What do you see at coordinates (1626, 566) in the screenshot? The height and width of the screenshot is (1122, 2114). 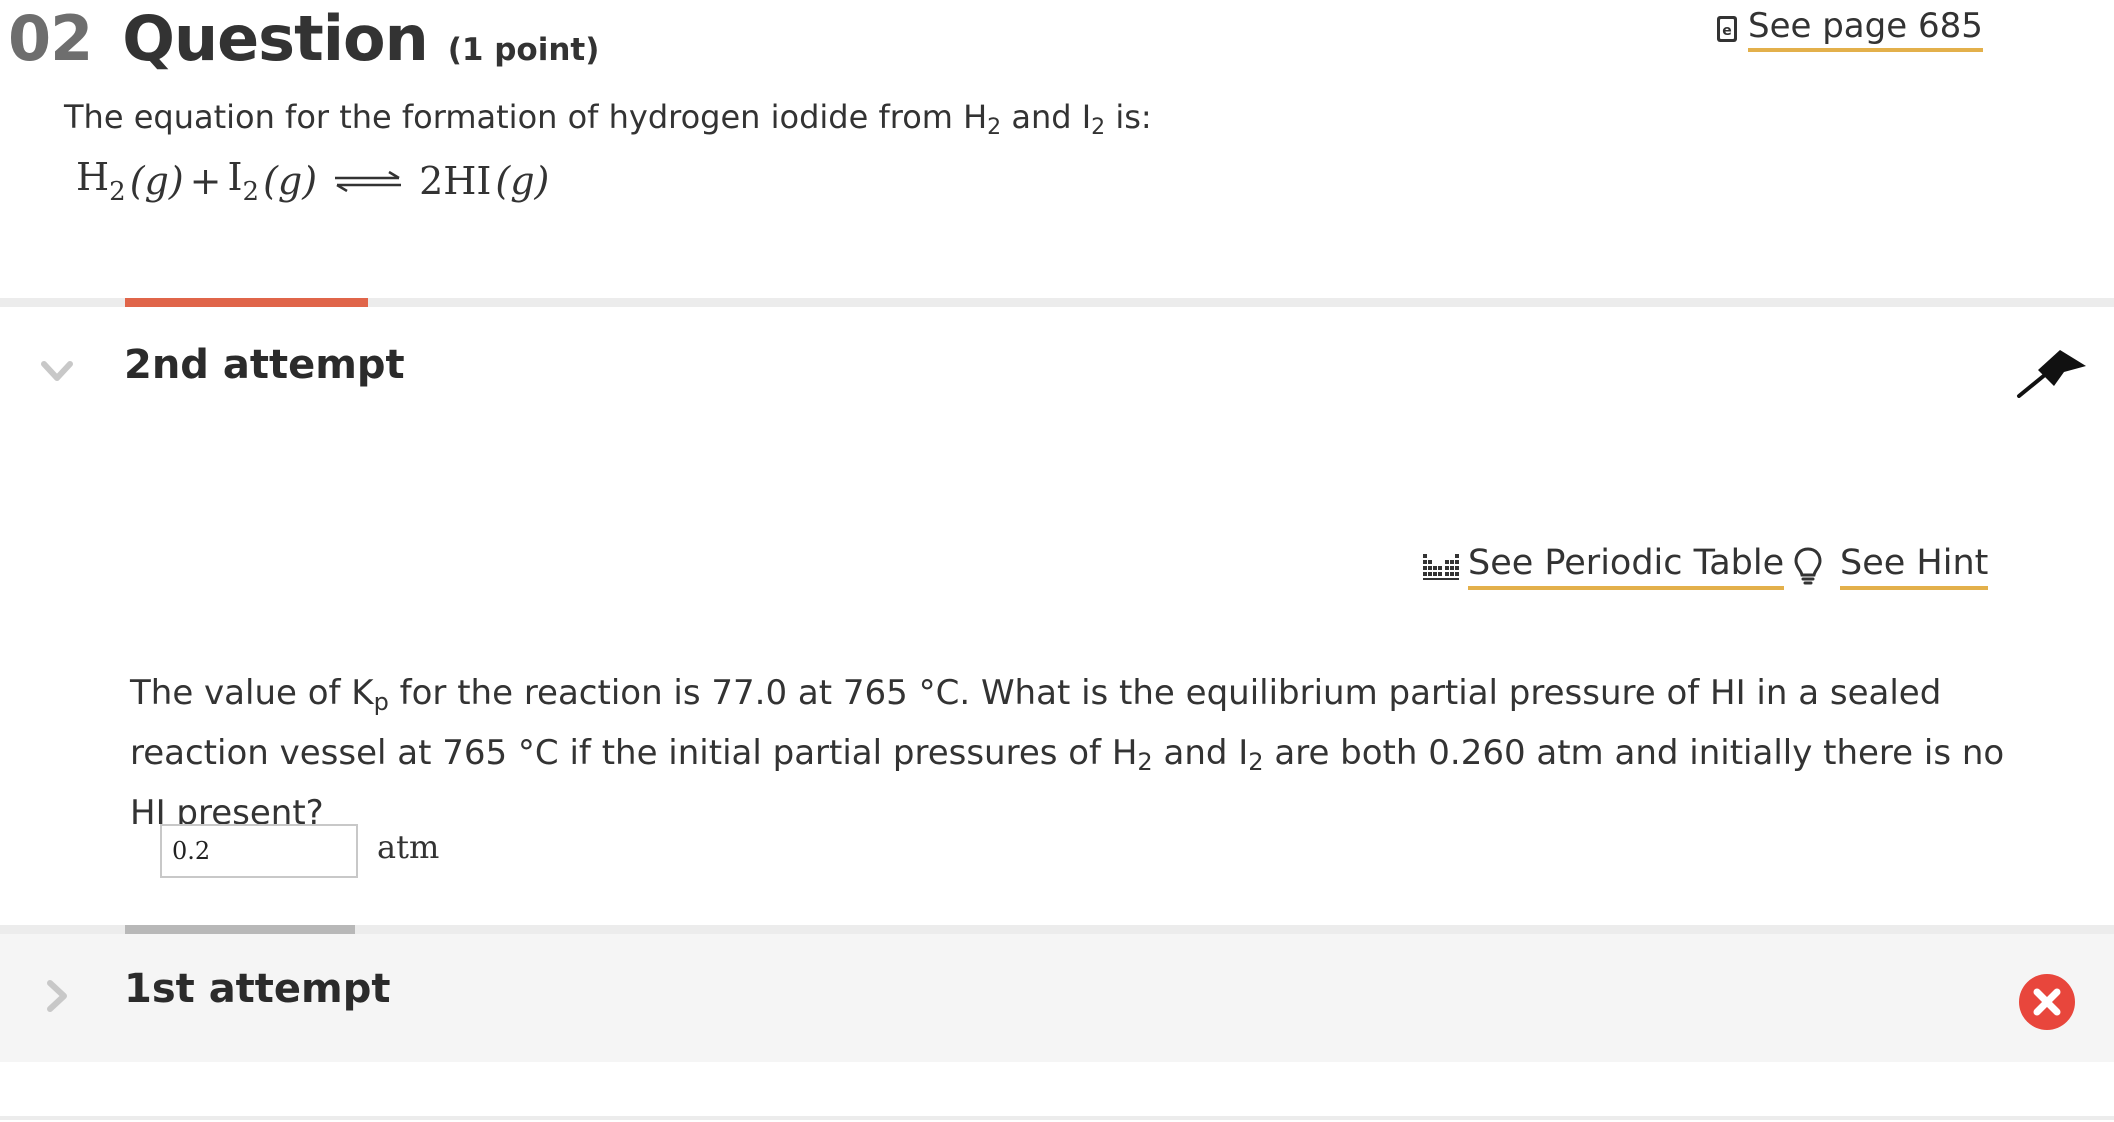 I see `see-periodic-table-label: See Periodic Table` at bounding box center [1626, 566].